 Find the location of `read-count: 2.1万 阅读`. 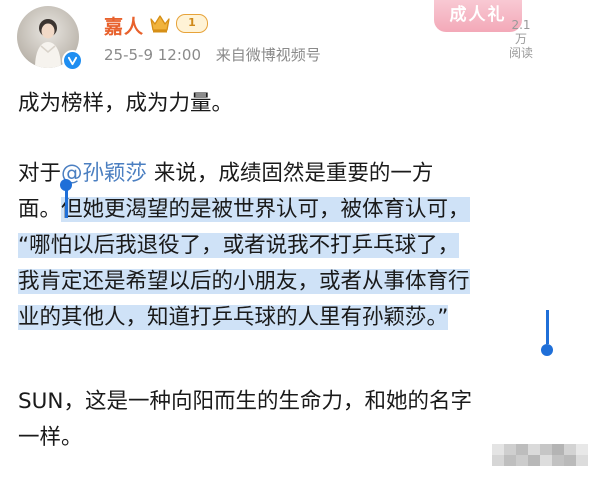

read-count: 2.1万 阅读 is located at coordinates (521, 39).